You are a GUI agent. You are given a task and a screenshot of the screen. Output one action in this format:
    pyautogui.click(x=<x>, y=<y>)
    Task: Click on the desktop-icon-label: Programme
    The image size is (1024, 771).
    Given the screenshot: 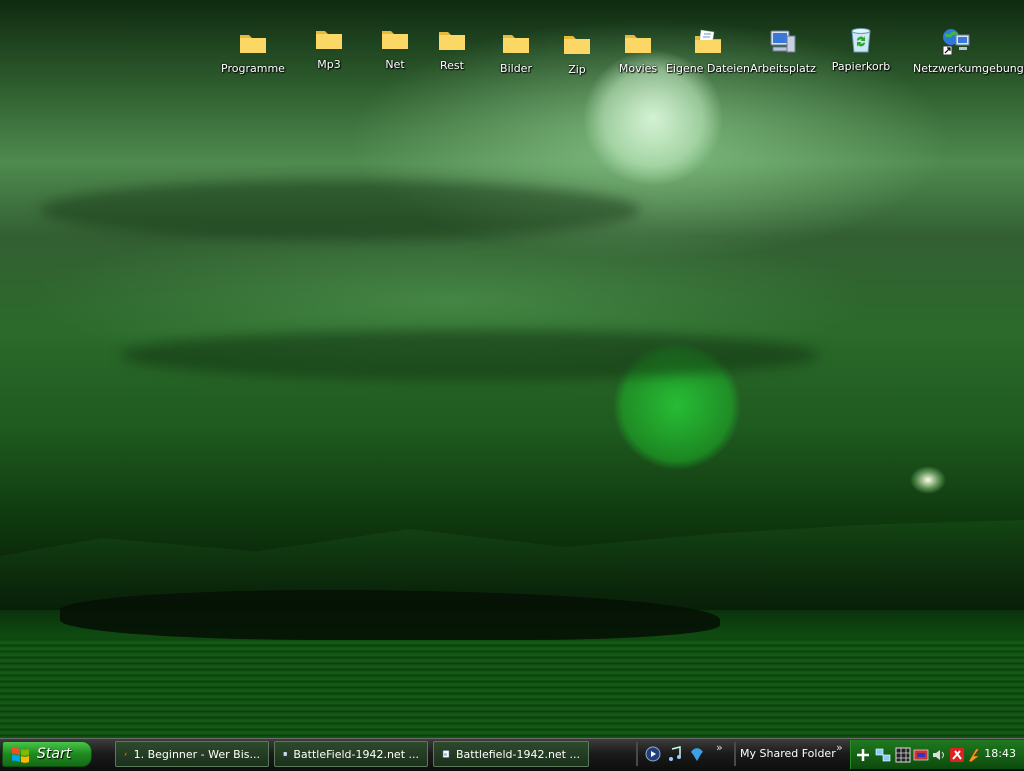 What is the action you would take?
    pyautogui.click(x=253, y=68)
    